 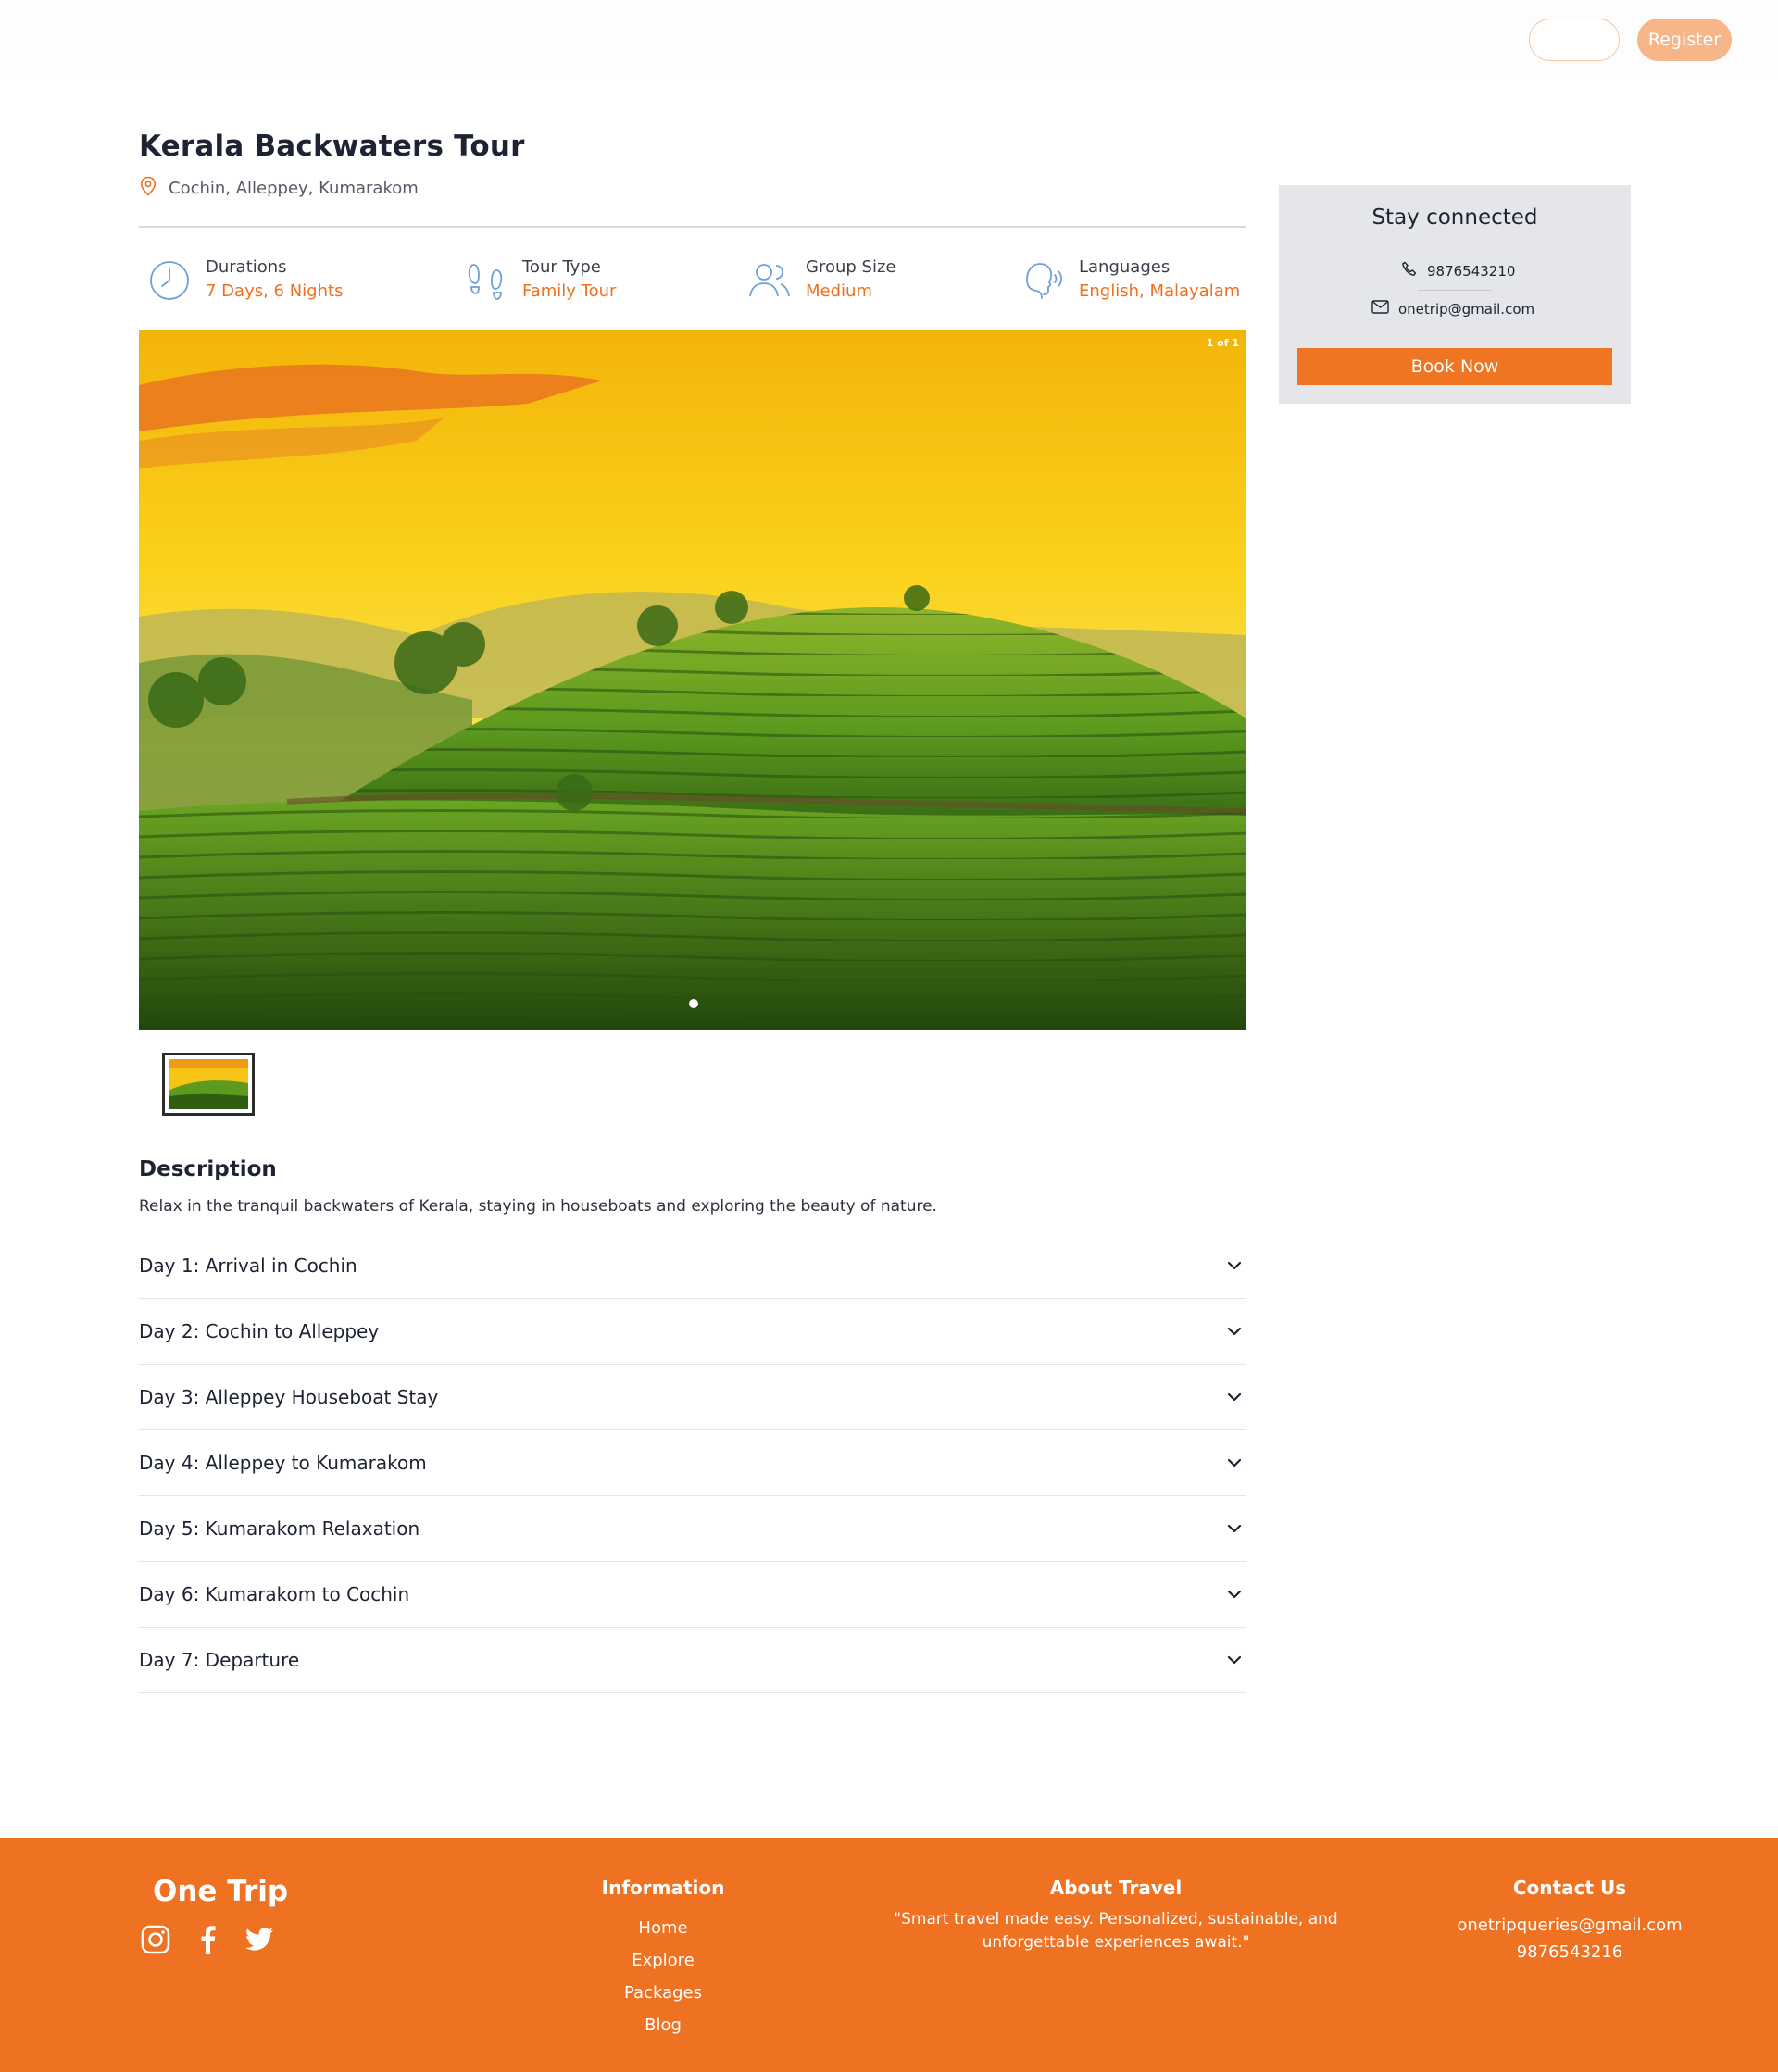 I want to click on footer-heading: Information, so click(x=663, y=1888).